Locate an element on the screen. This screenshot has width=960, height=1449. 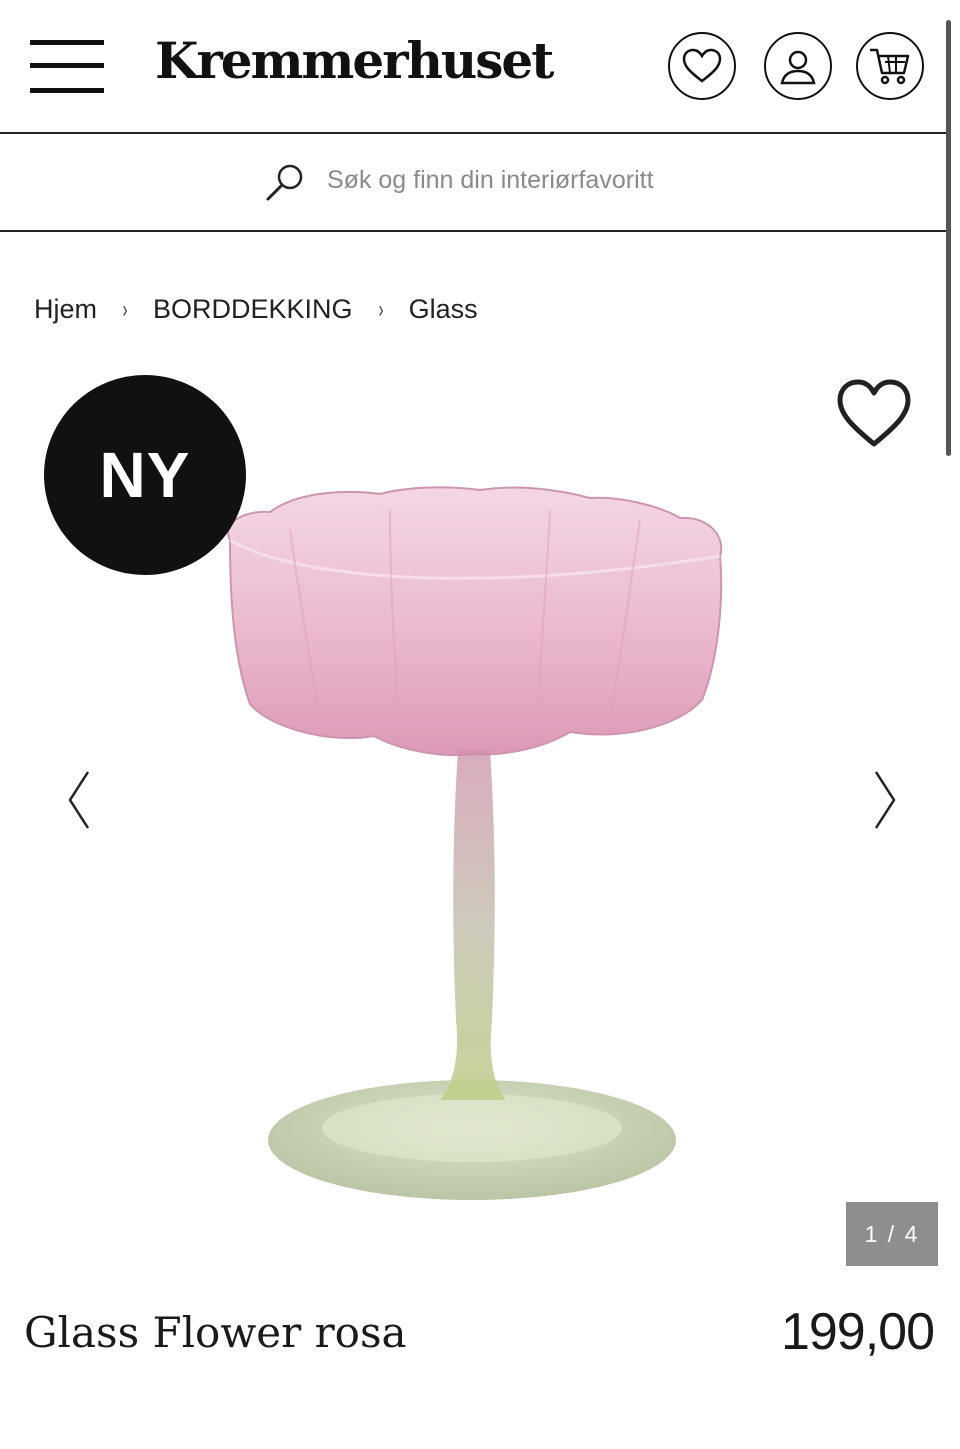
site-logo: Kremmerhuset is located at coordinates (354, 61).